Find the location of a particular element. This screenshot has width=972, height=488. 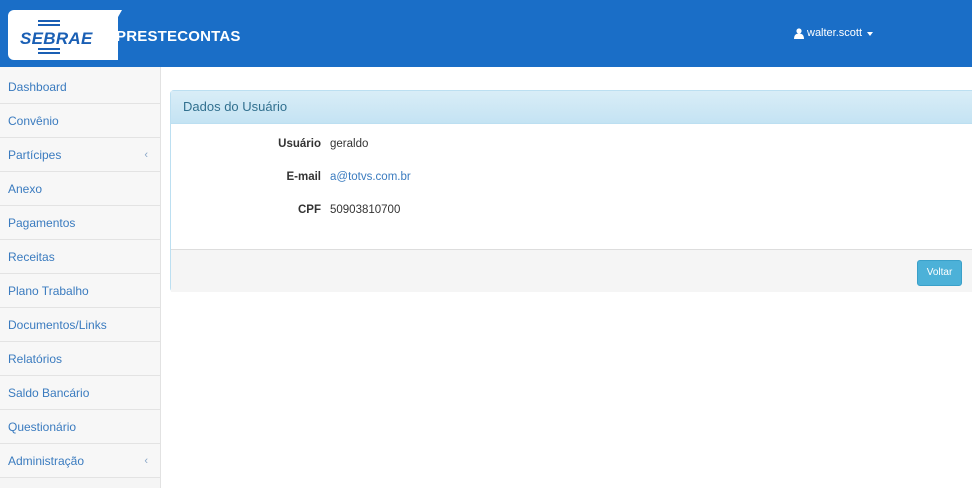

sidebar-item-label: Saldo Bancário is located at coordinates (49, 393).